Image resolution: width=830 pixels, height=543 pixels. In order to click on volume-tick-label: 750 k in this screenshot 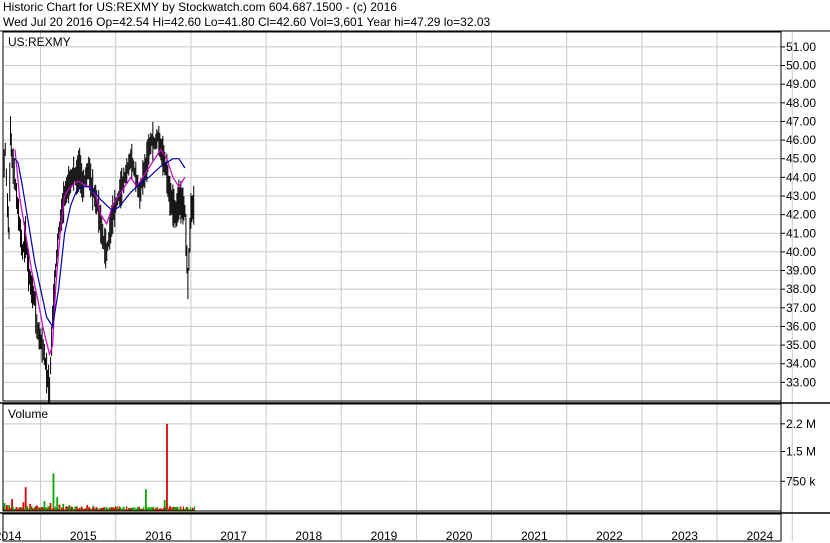, I will do `click(801, 481)`.